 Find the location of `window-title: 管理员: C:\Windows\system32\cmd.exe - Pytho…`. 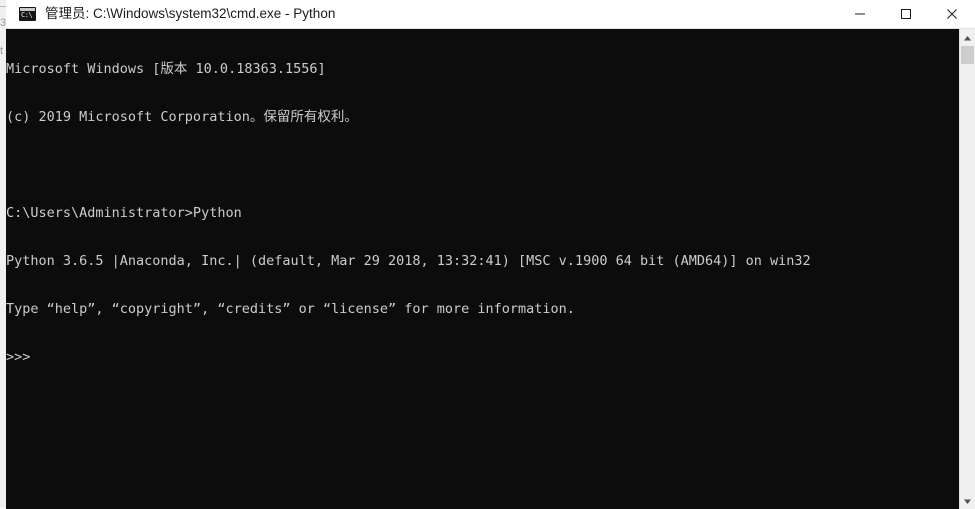

window-title: 管理员: C:\Windows\system32\cmd.exe - Pytho… is located at coordinates (190, 14).